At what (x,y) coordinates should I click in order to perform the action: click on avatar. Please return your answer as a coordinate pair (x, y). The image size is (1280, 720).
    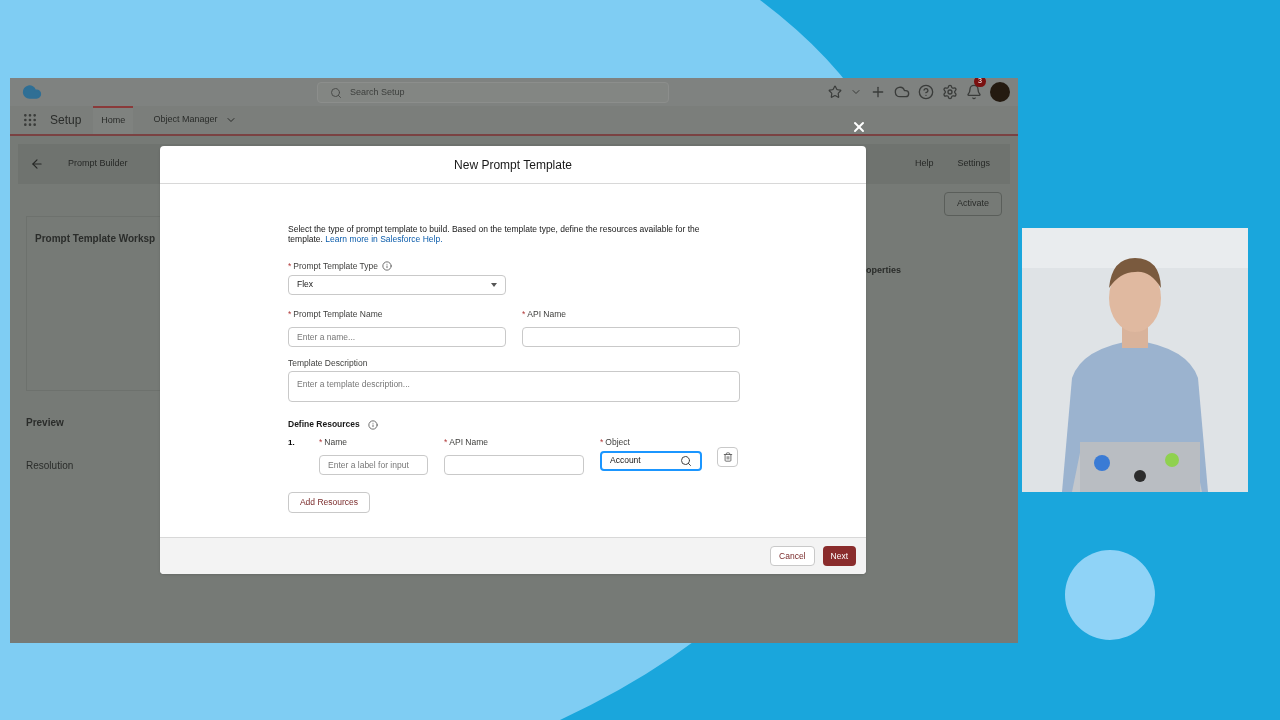
    Looking at the image, I should click on (1000, 92).